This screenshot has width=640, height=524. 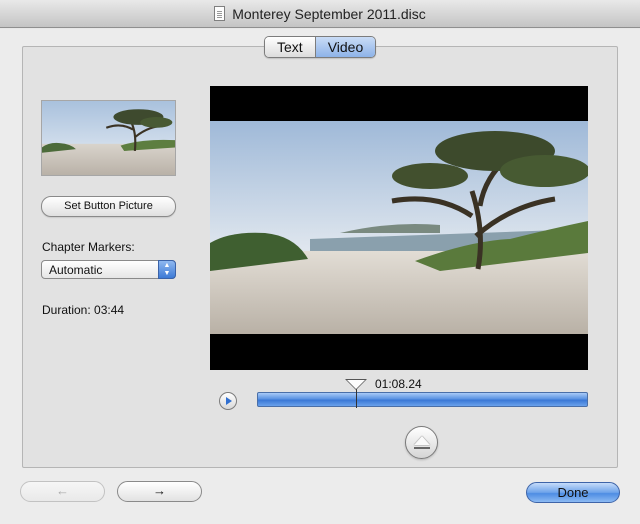 I want to click on chapter-markers-label: Chapter Markers:, so click(x=88, y=247).